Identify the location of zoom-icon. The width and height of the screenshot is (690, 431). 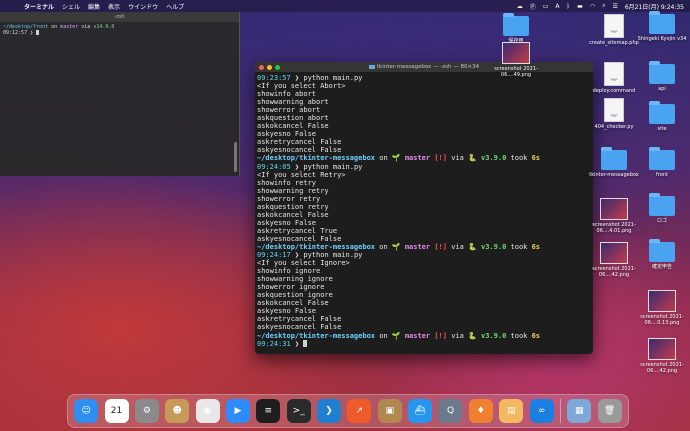
(277, 67).